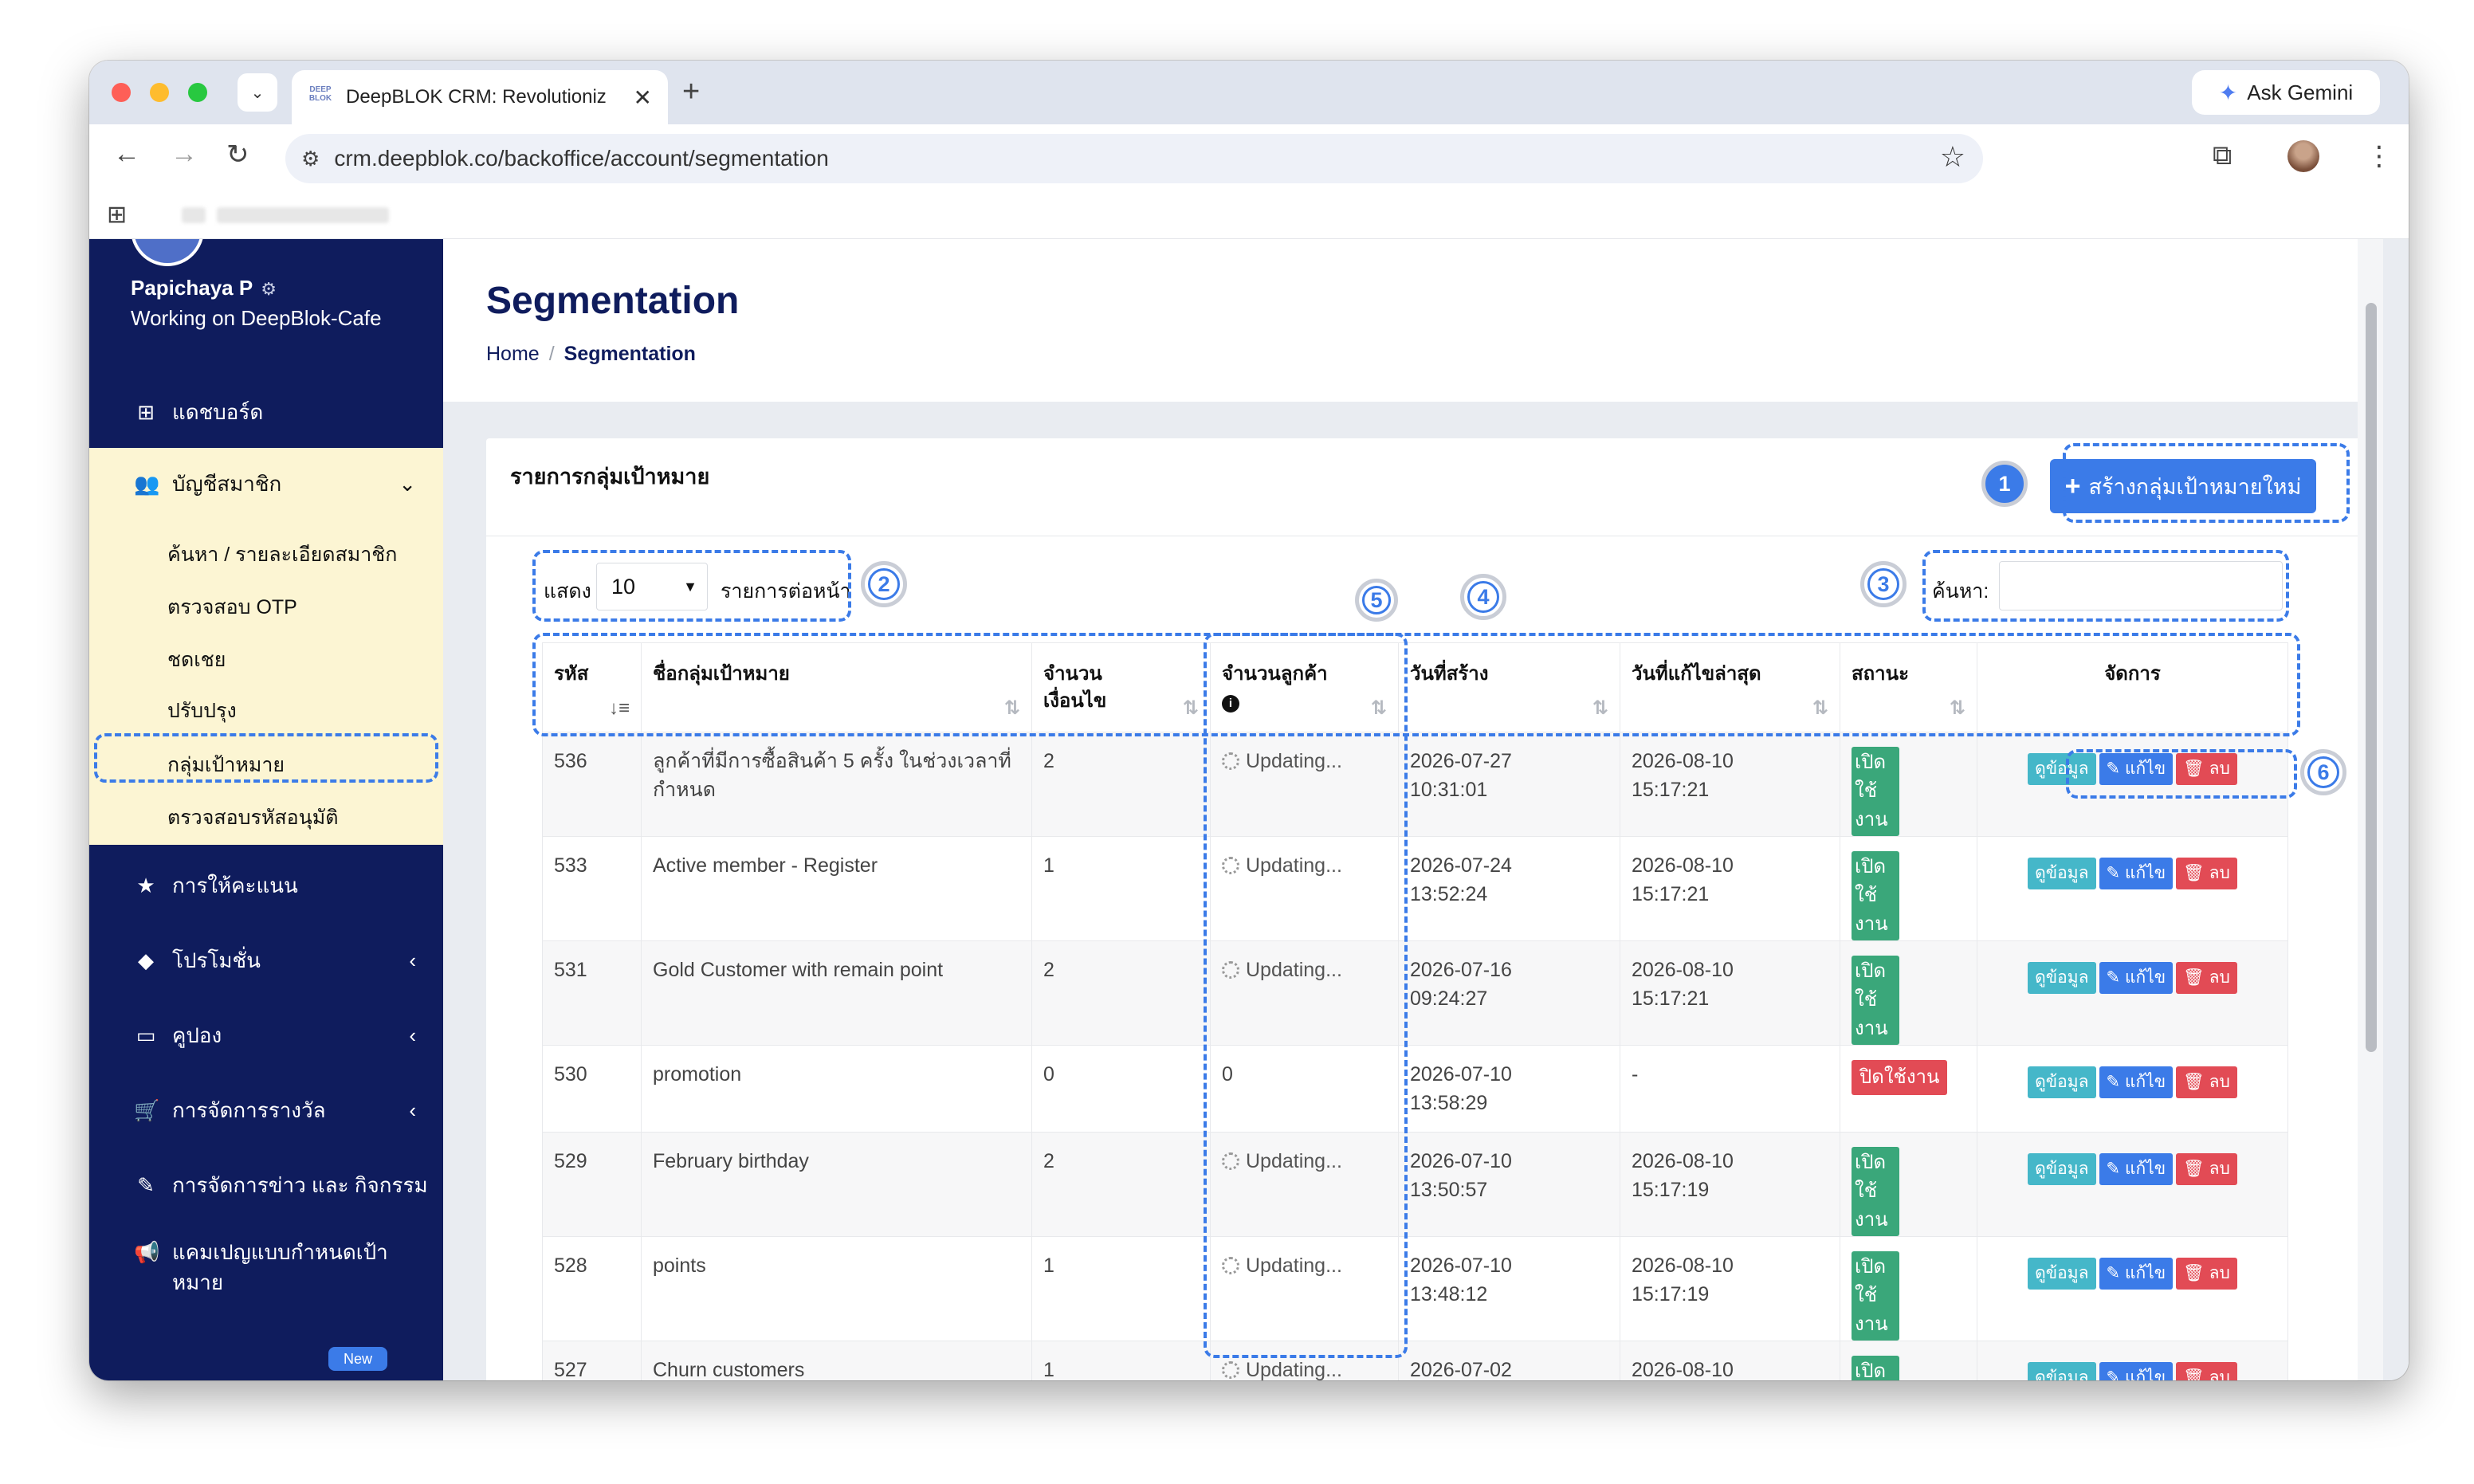 The image size is (2474, 1484). Describe the element at coordinates (1449, 1294) in the screenshot. I see `created-time: 13:48:12` at that location.